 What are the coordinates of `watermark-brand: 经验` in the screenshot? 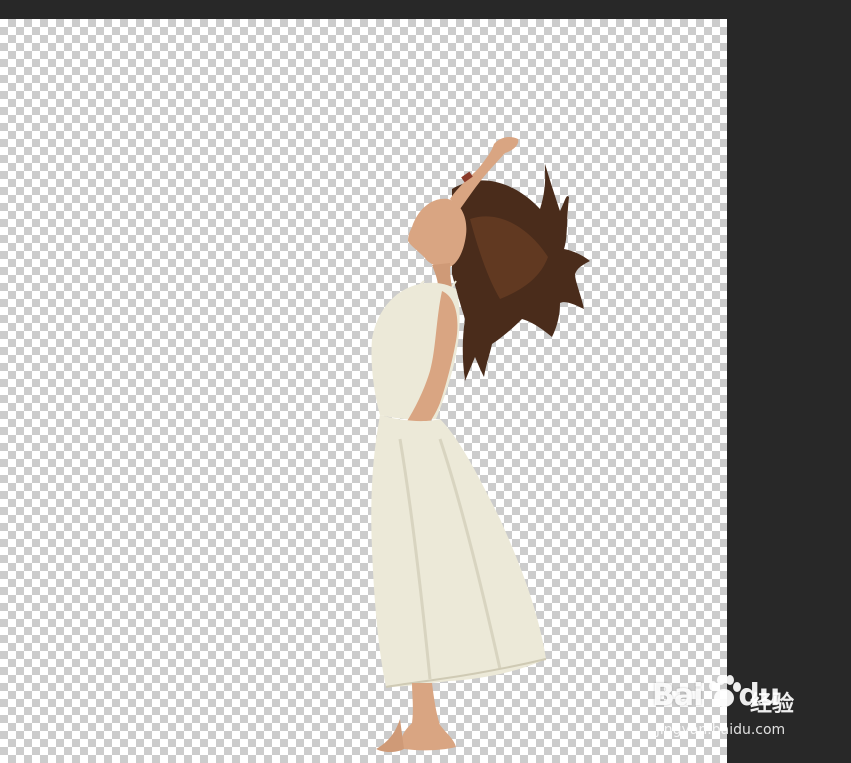 It's located at (772, 704).